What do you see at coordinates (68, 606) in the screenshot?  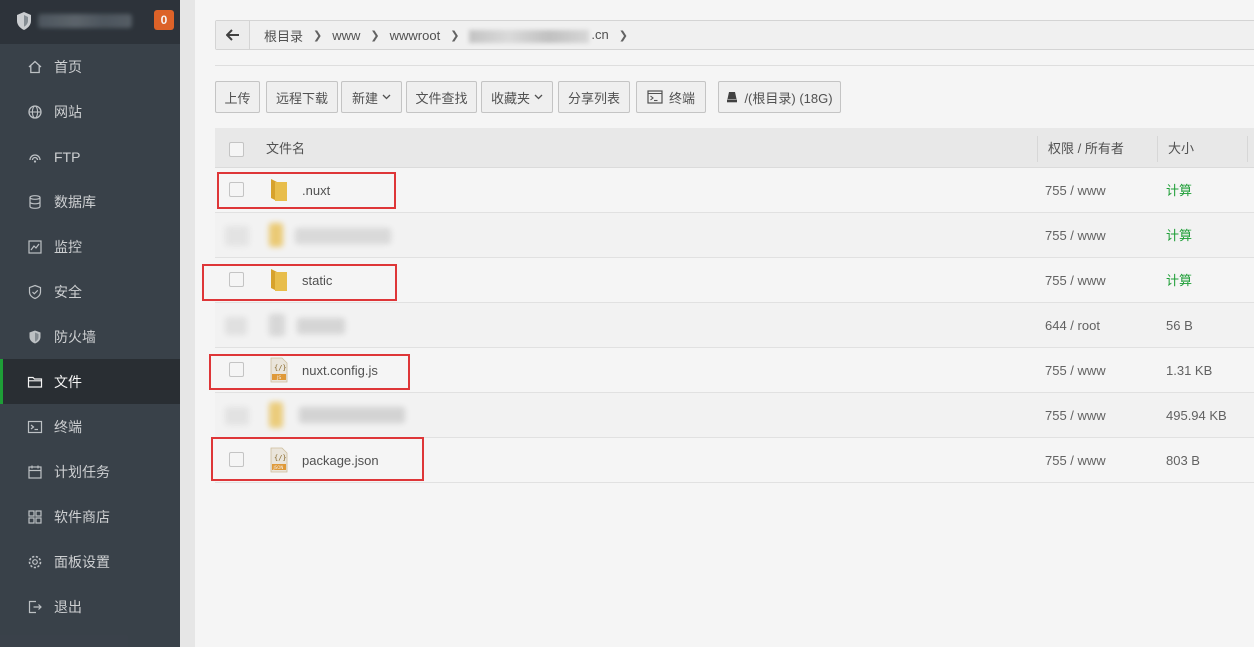 I see `sidebar-item-label: 退出` at bounding box center [68, 606].